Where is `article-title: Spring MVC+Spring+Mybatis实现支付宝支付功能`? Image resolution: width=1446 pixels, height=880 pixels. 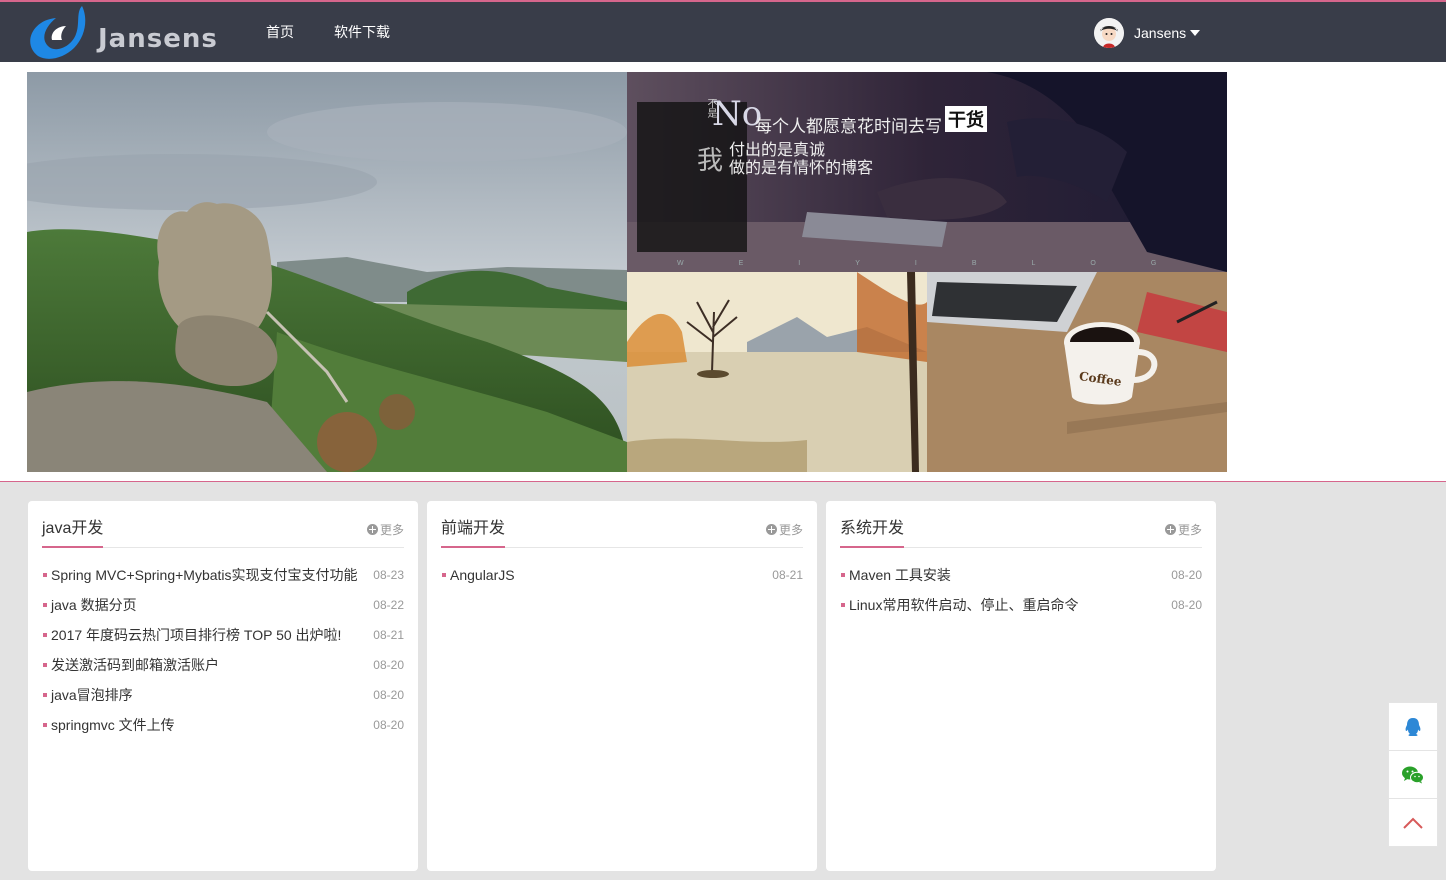
article-title: Spring MVC+Spring+Mybatis实现支付宝支付功能 is located at coordinates (204, 575).